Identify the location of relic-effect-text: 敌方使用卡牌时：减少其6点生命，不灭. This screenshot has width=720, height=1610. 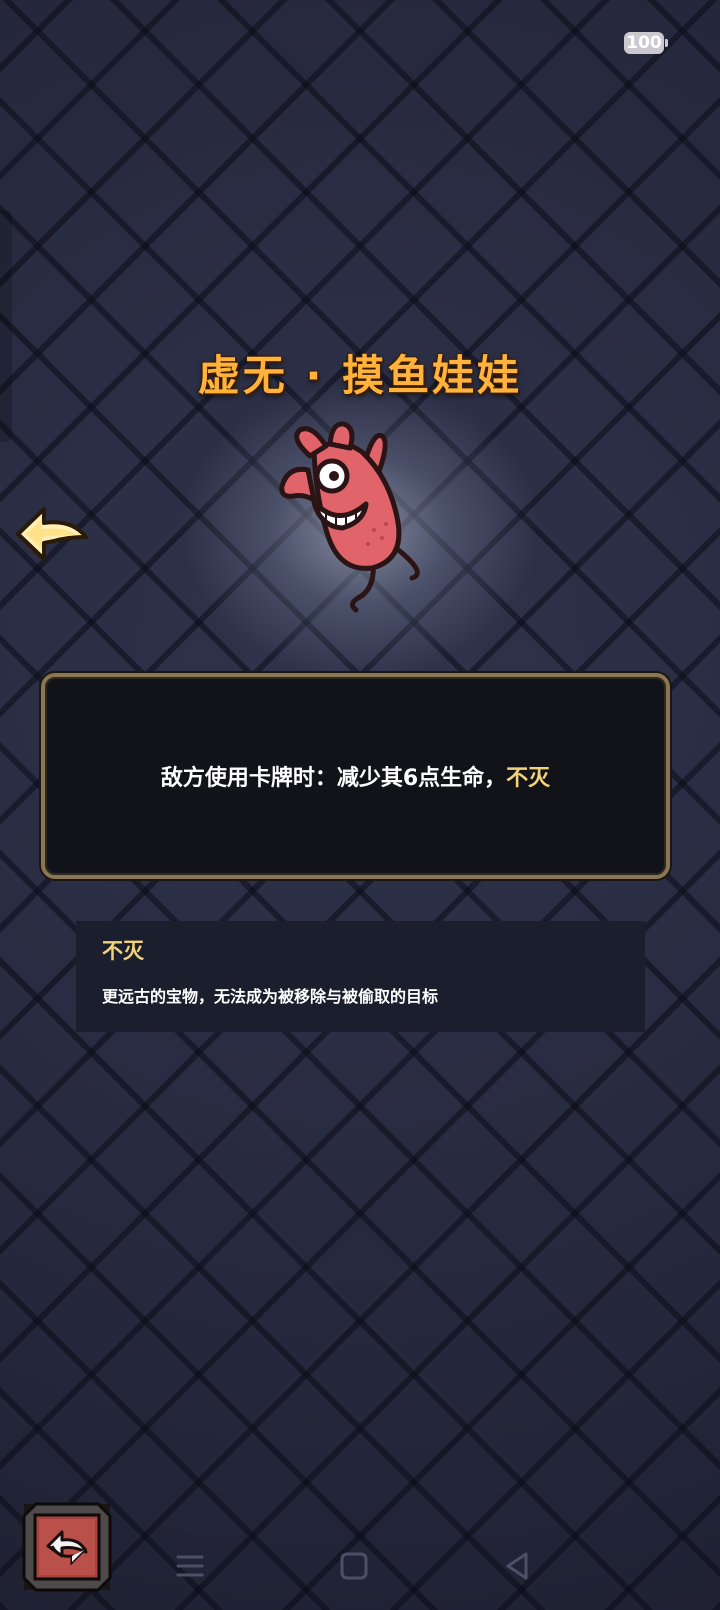
(355, 776).